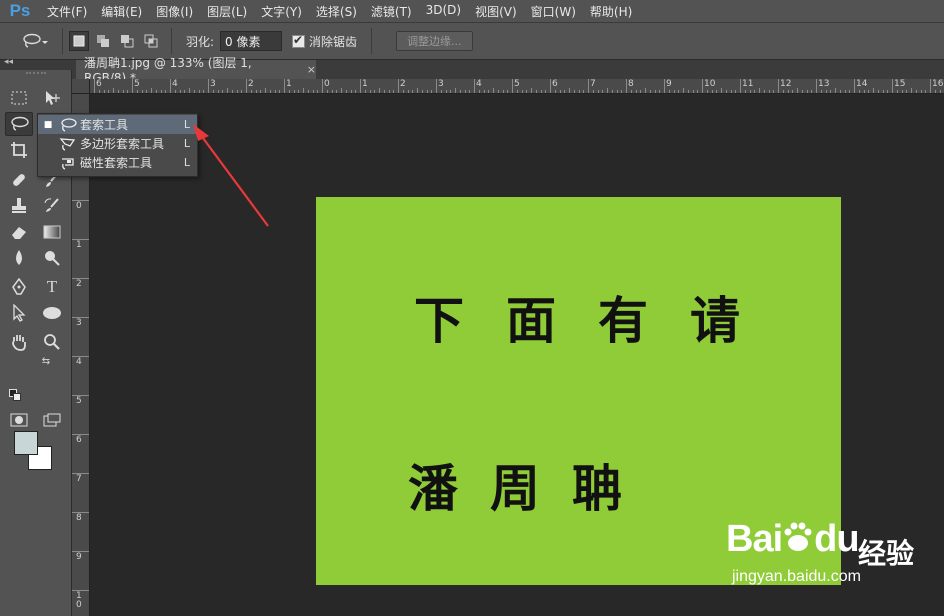  Describe the element at coordinates (289, 84) in the screenshot. I see `ruler-tick-label: 1` at that location.